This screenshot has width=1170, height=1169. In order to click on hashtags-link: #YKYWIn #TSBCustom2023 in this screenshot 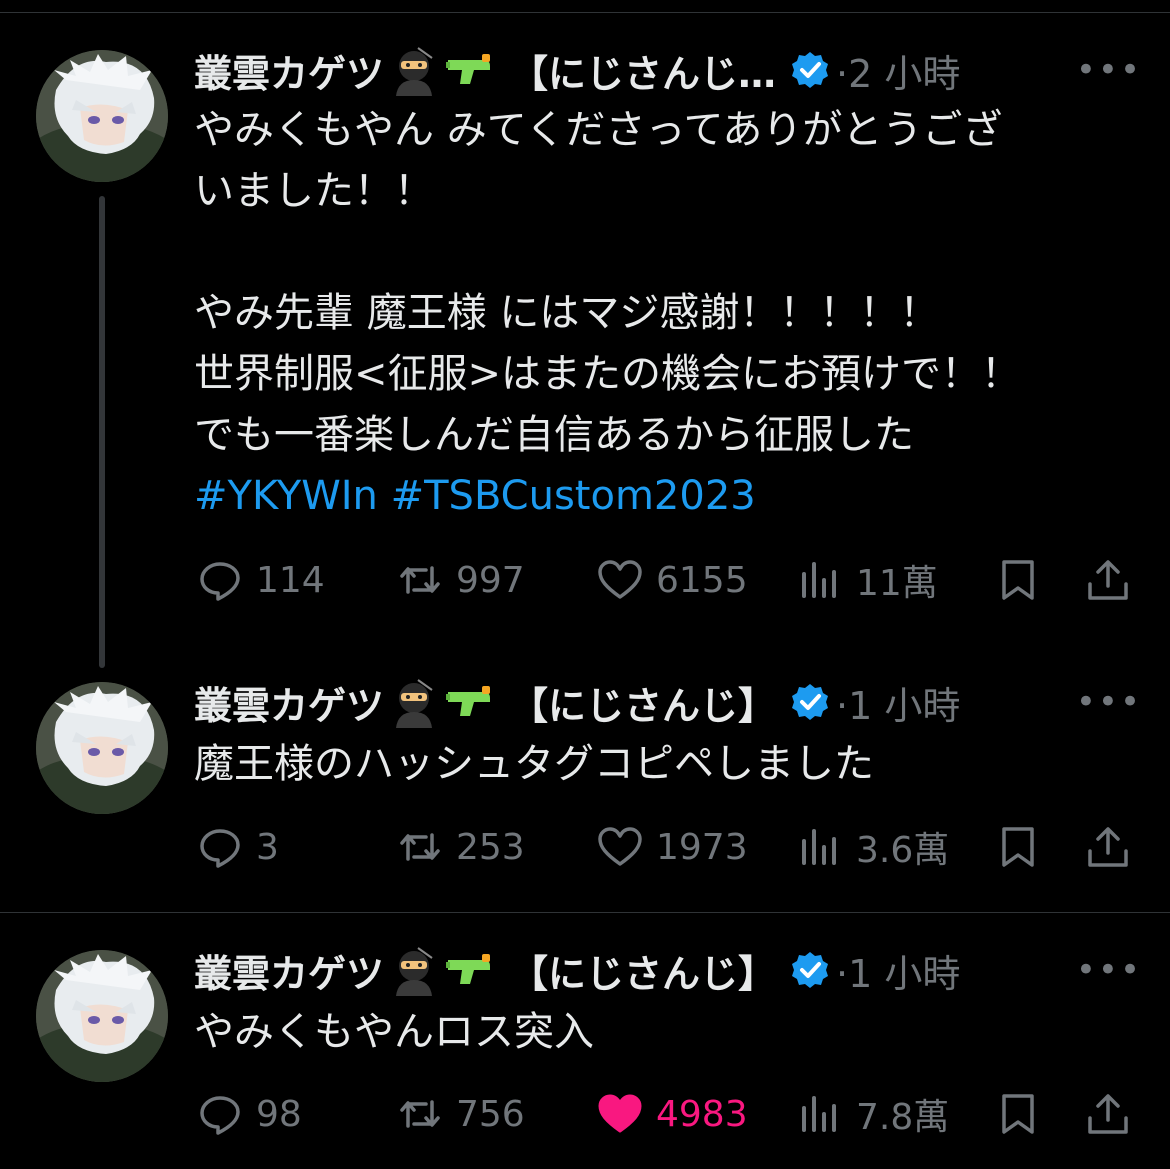, I will do `click(654, 496)`.